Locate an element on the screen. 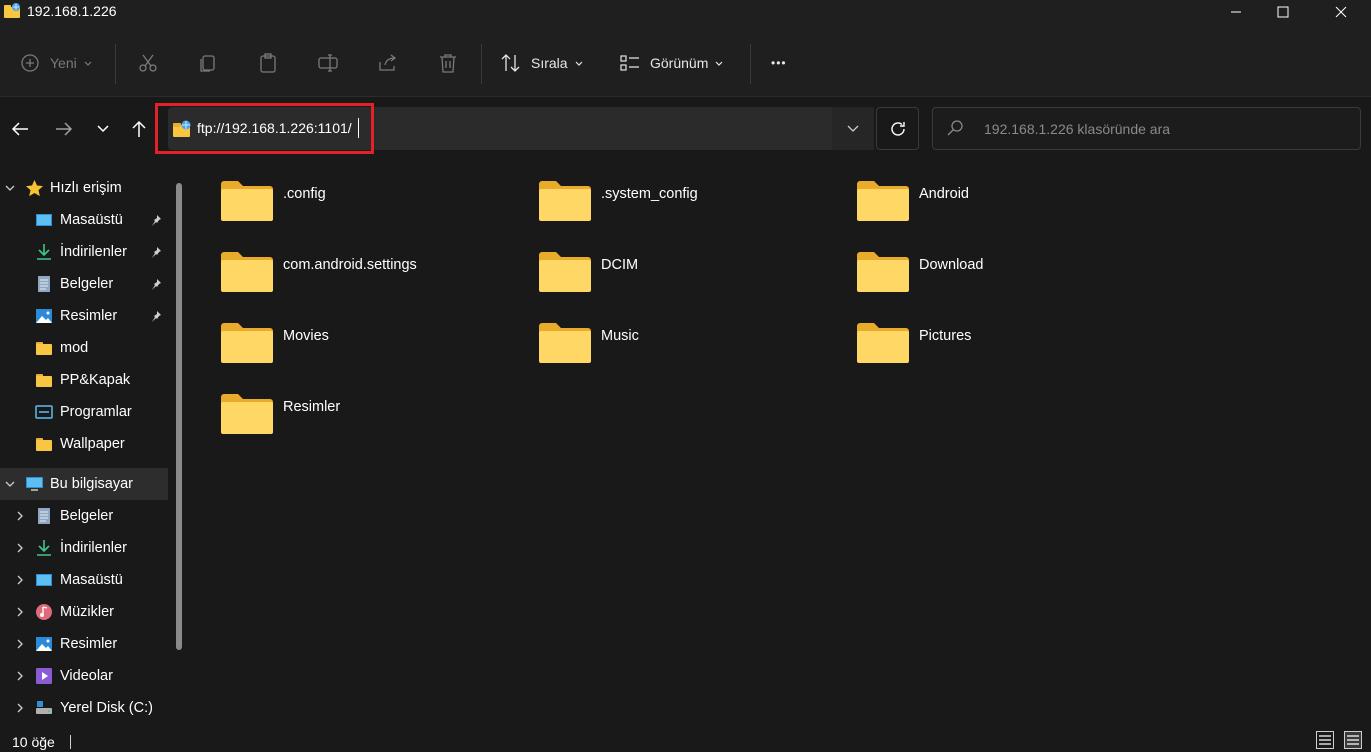 Image resolution: width=1371 pixels, height=752 pixels. network-folder-icon is located at coordinates (12, 10).